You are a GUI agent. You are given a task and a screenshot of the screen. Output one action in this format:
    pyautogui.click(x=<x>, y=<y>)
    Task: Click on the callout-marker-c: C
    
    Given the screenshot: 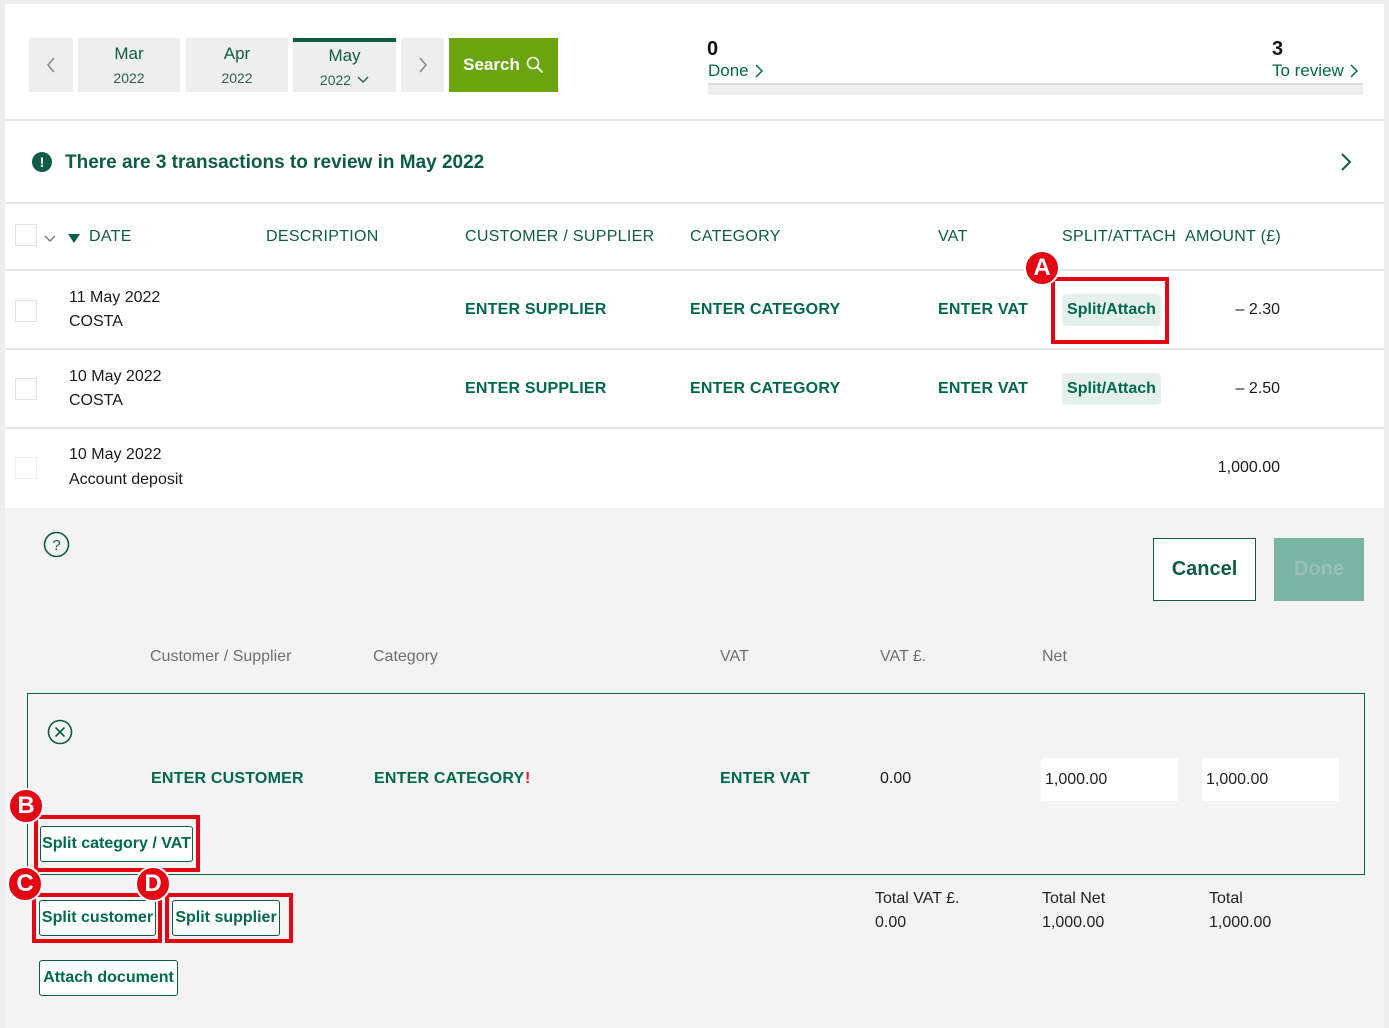 What is the action you would take?
    pyautogui.click(x=25, y=884)
    